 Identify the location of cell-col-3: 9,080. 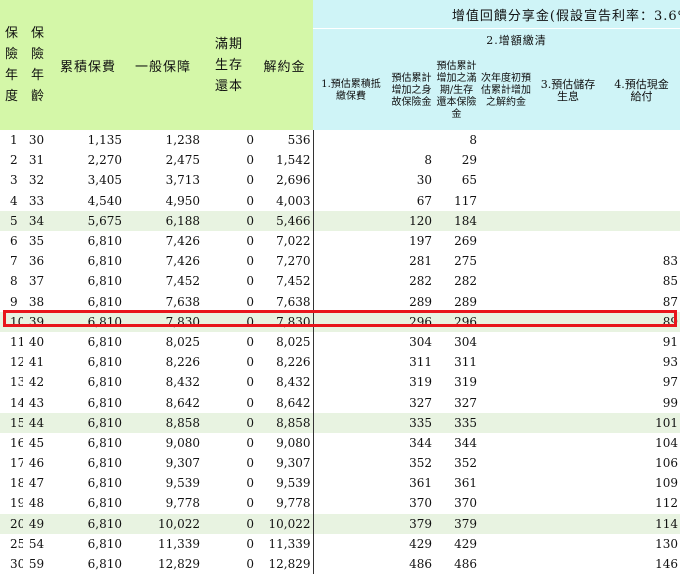
(182, 442).